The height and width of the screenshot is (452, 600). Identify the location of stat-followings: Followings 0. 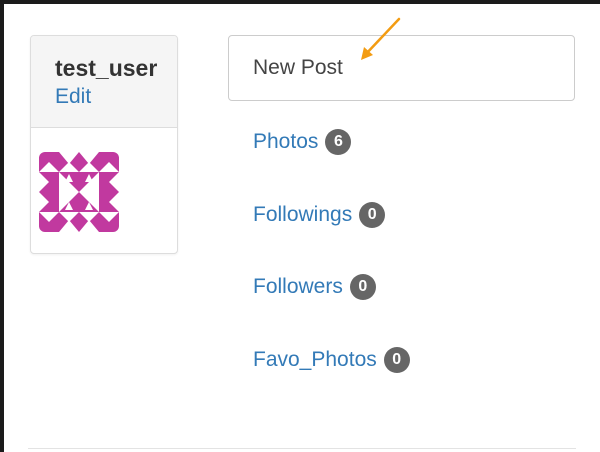
(331, 215).